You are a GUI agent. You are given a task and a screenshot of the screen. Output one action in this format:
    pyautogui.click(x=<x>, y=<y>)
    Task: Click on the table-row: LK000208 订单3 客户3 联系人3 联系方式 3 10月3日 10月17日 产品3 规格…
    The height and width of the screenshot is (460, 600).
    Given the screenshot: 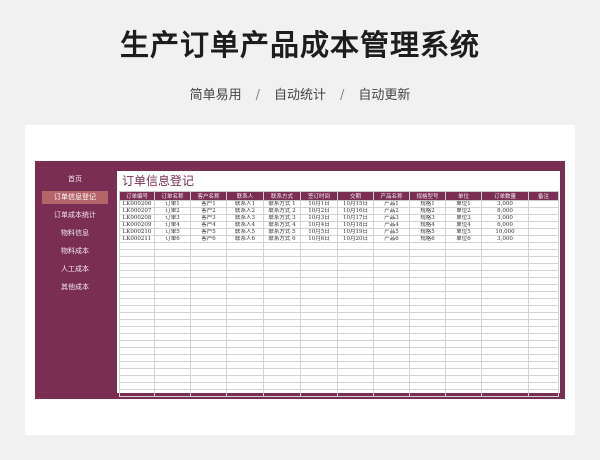 What is the action you would take?
    pyautogui.click(x=339, y=218)
    